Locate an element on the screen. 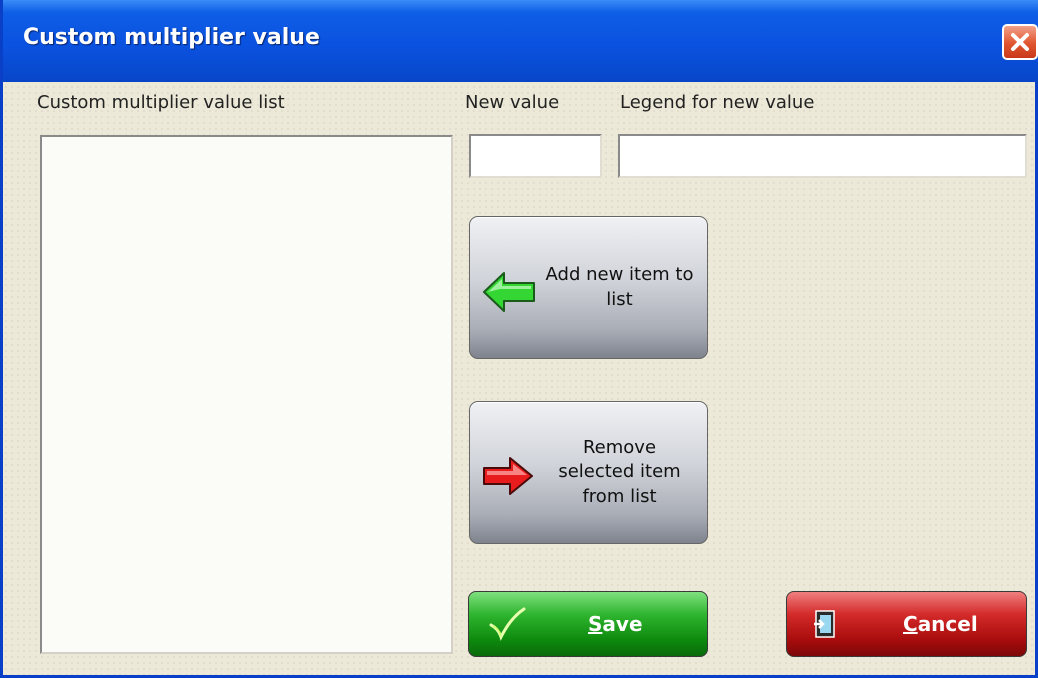 The height and width of the screenshot is (678, 1038). save-button: Save is located at coordinates (588, 624).